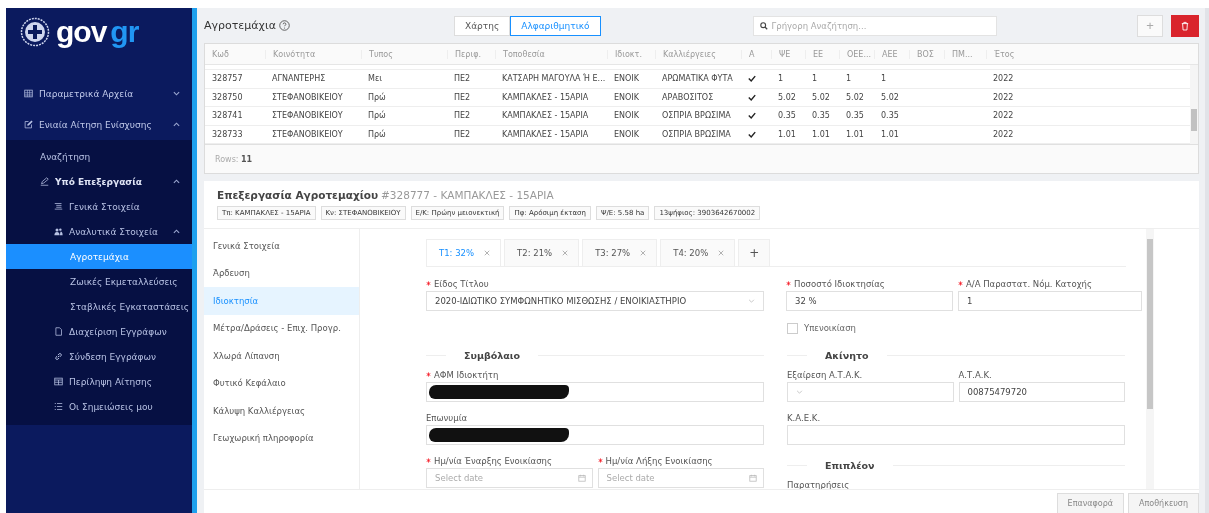 The image size is (1209, 513). Describe the element at coordinates (698, 252) in the screenshot. I see `tab: T4: 20%` at that location.